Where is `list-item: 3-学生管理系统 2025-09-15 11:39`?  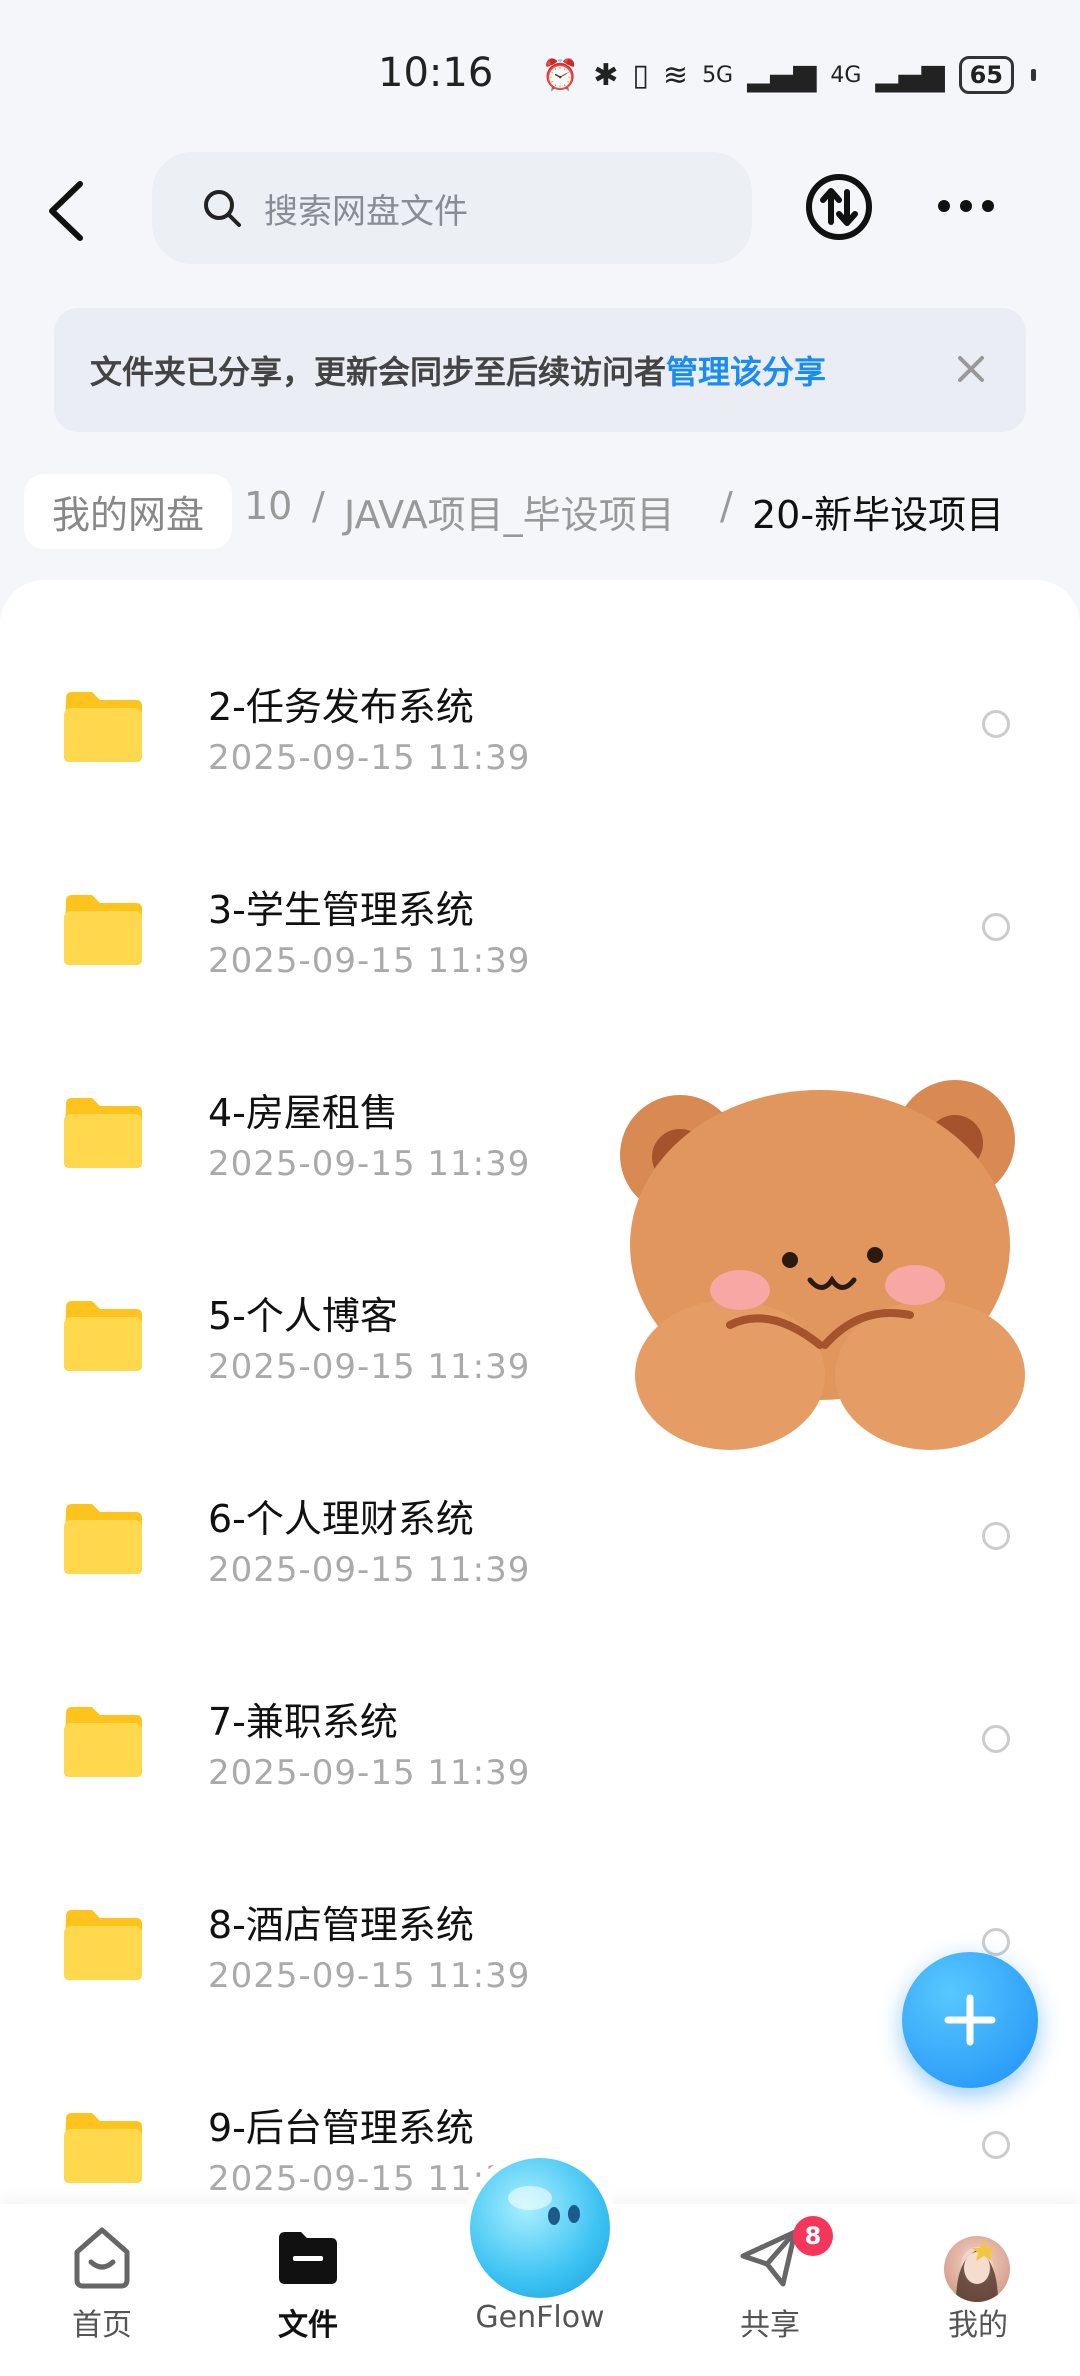
list-item: 3-学生管理系统 2025-09-15 11:39 is located at coordinates (540, 884).